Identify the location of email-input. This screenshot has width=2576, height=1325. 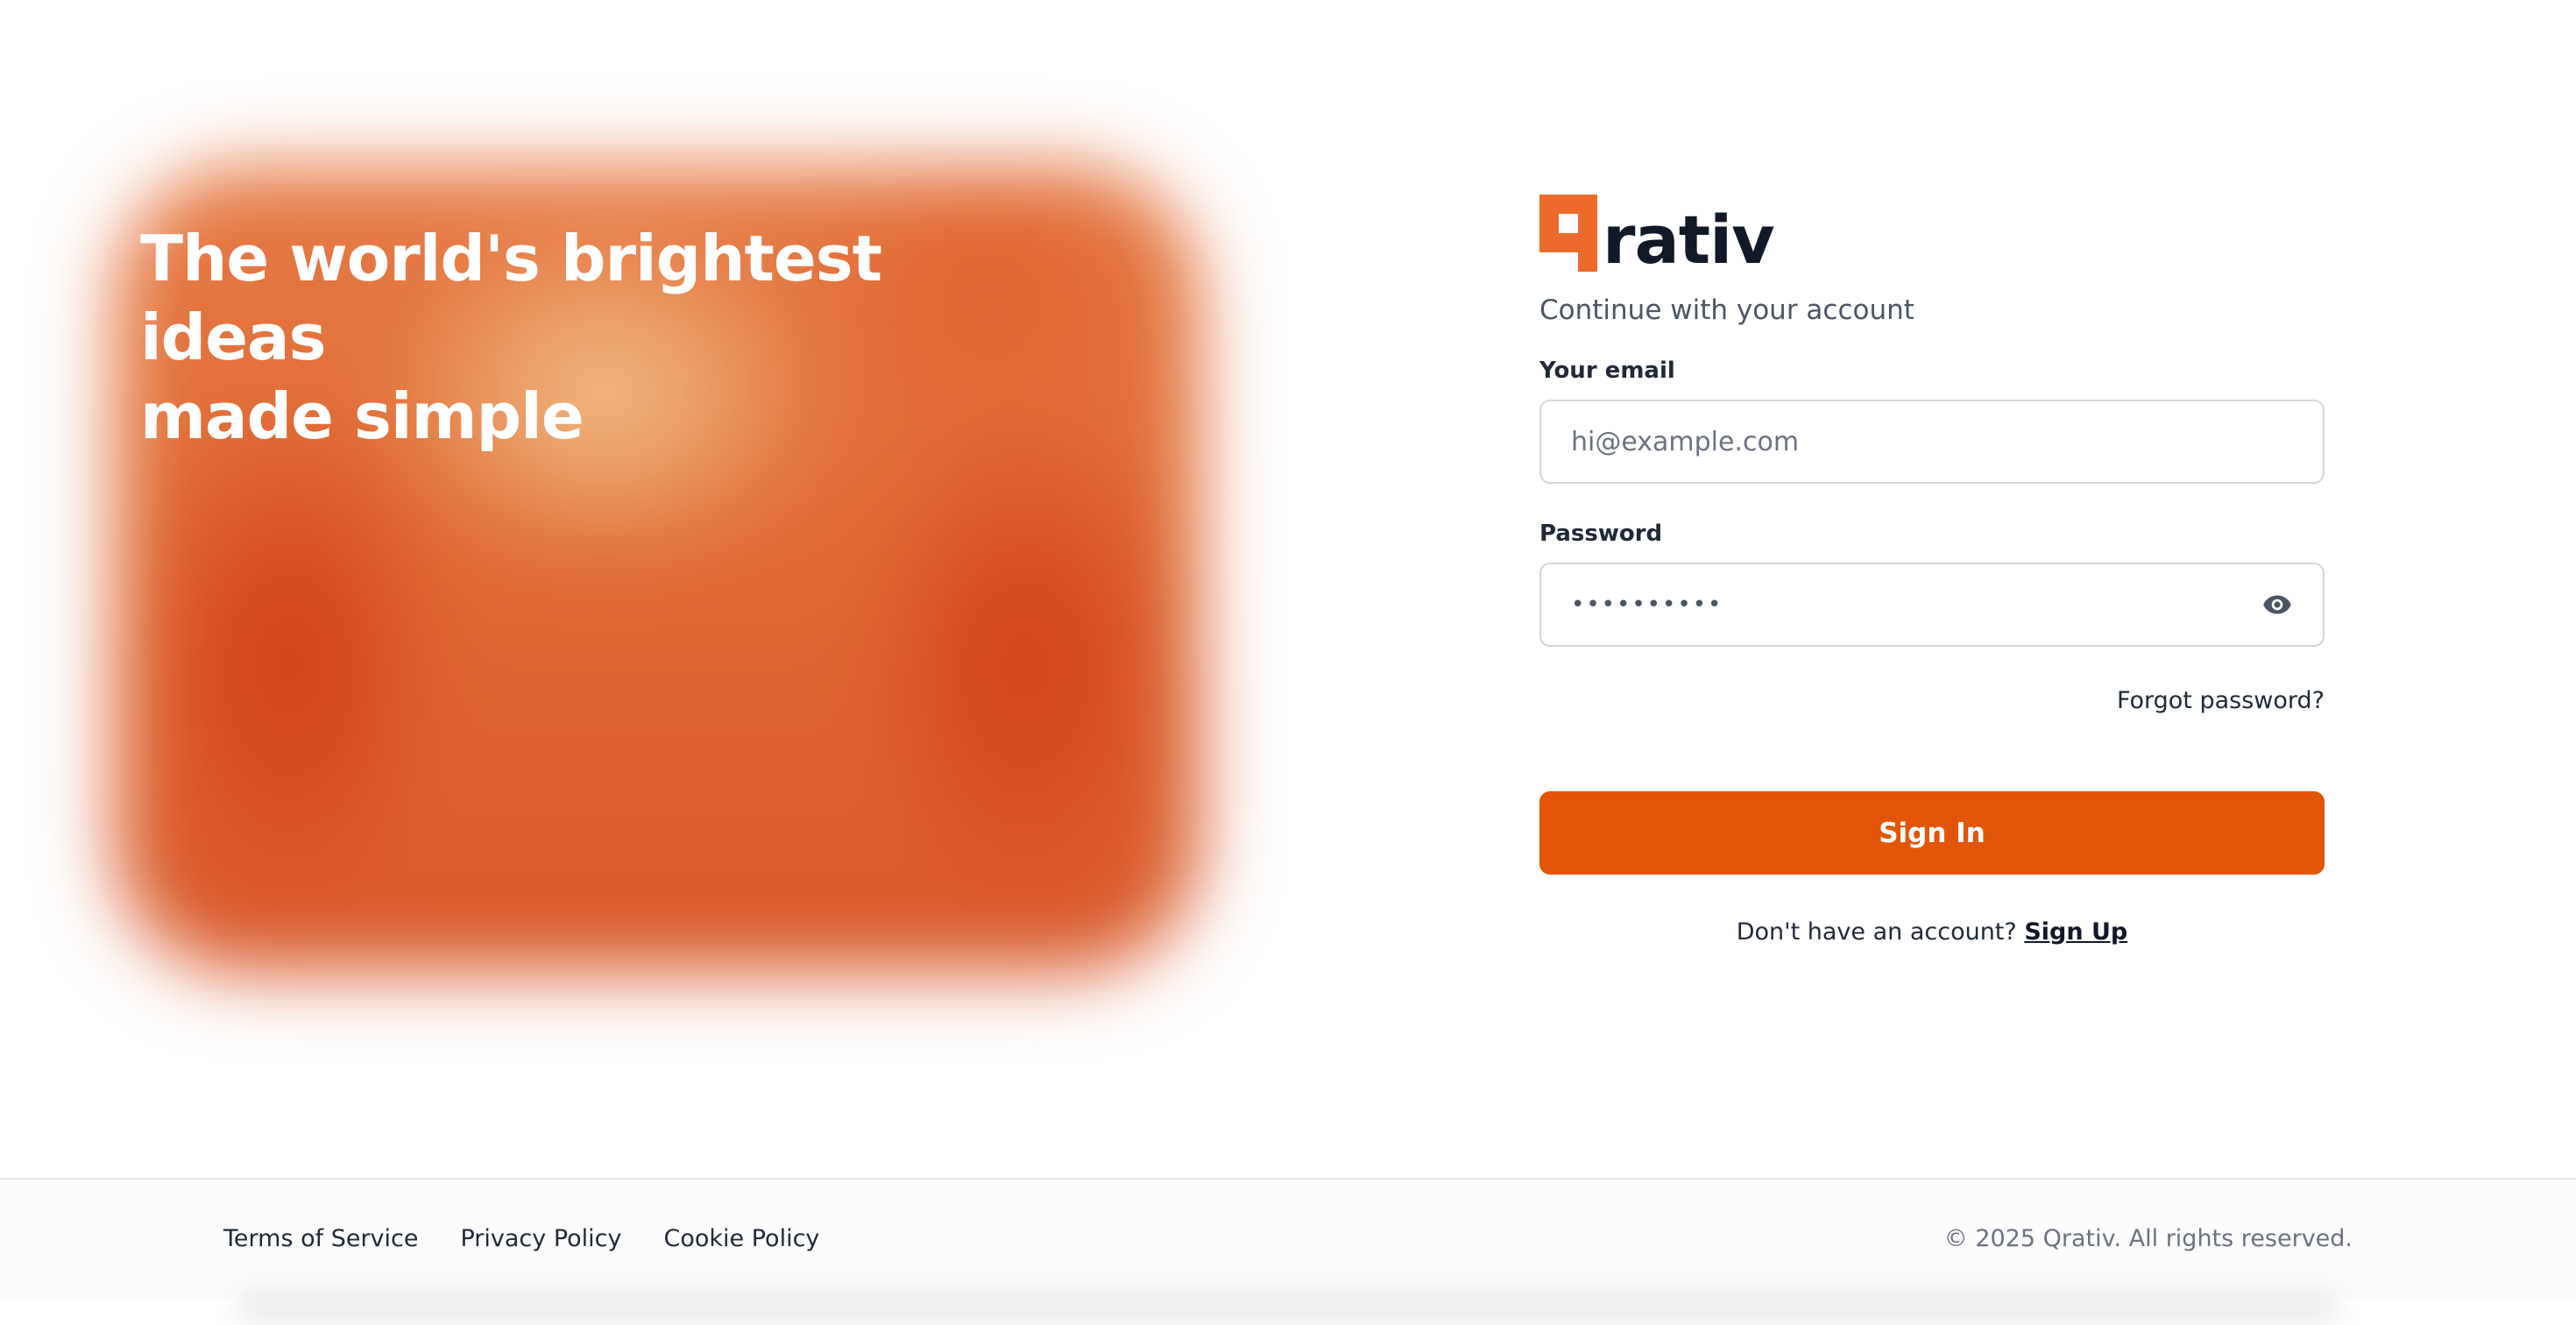
(1932, 441).